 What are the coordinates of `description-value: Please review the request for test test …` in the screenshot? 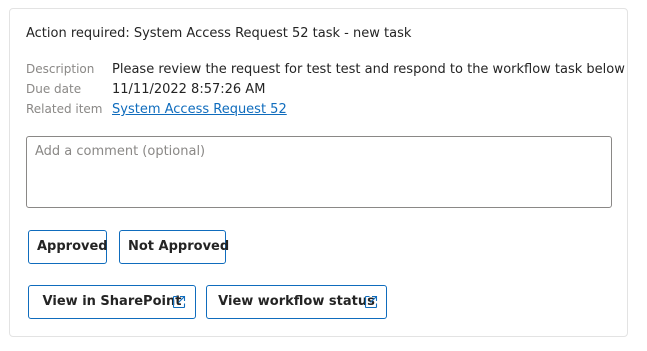 It's located at (368, 69).